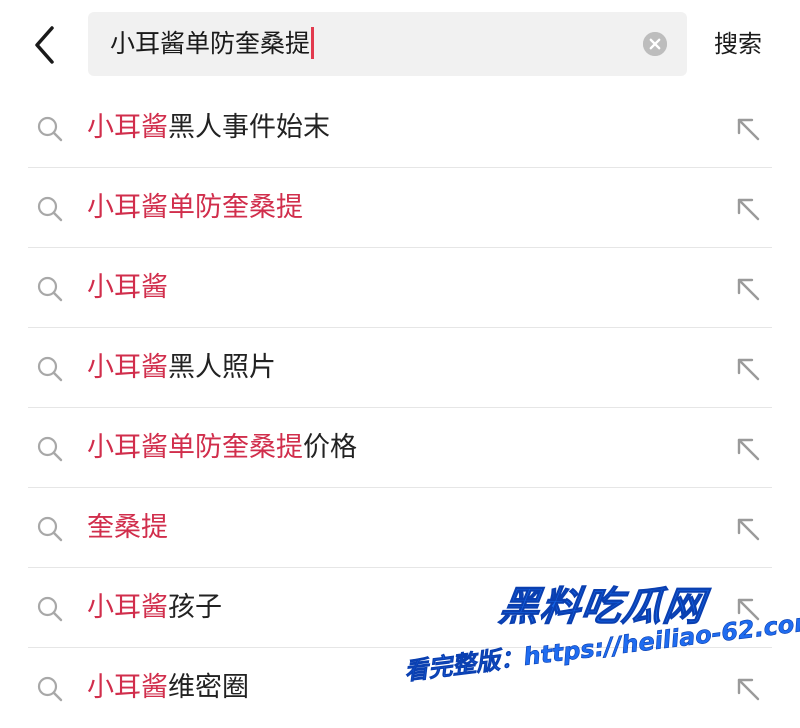  I want to click on suggestion-item: 小耳酱黑人事件始末, so click(400, 128).